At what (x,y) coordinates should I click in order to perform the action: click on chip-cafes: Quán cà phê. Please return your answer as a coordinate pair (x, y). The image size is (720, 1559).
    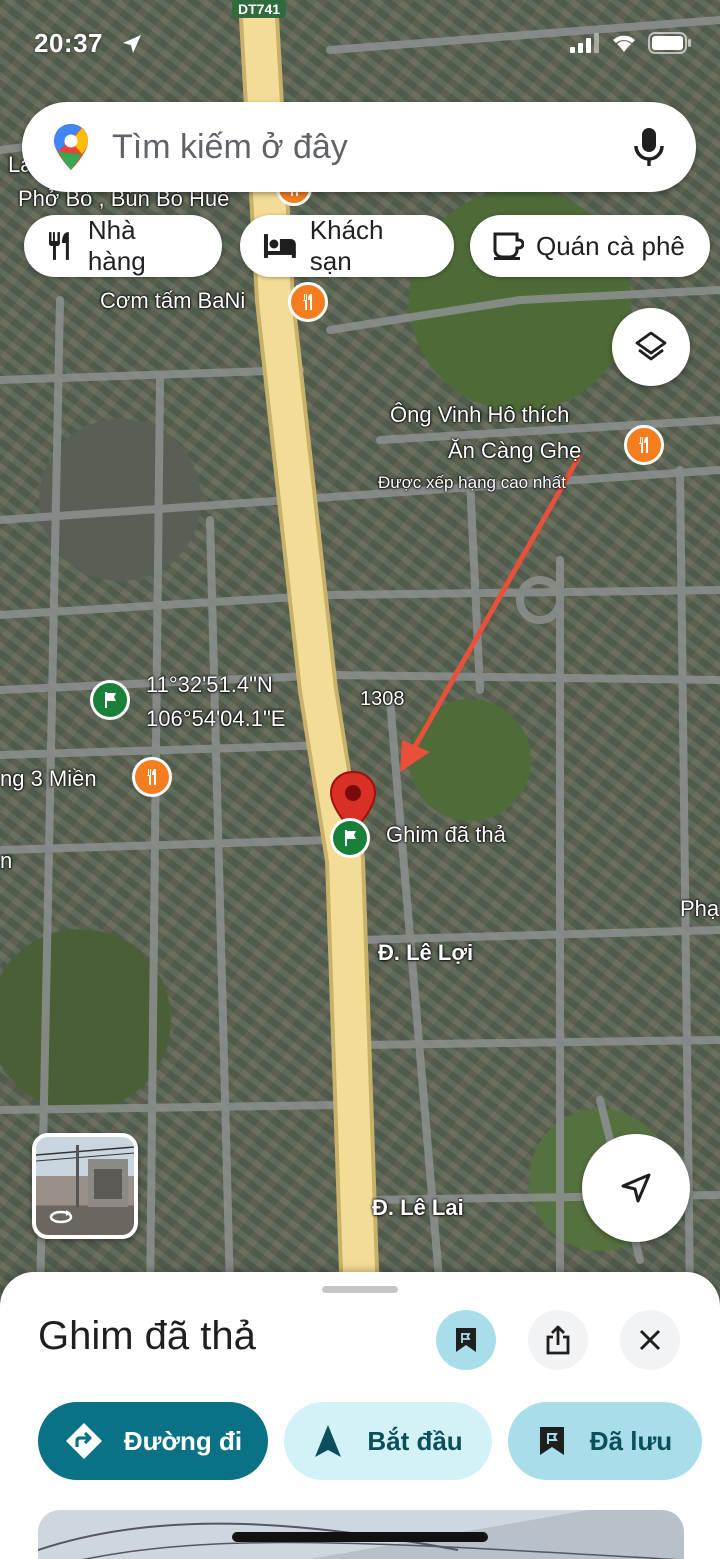
    Looking at the image, I should click on (590, 246).